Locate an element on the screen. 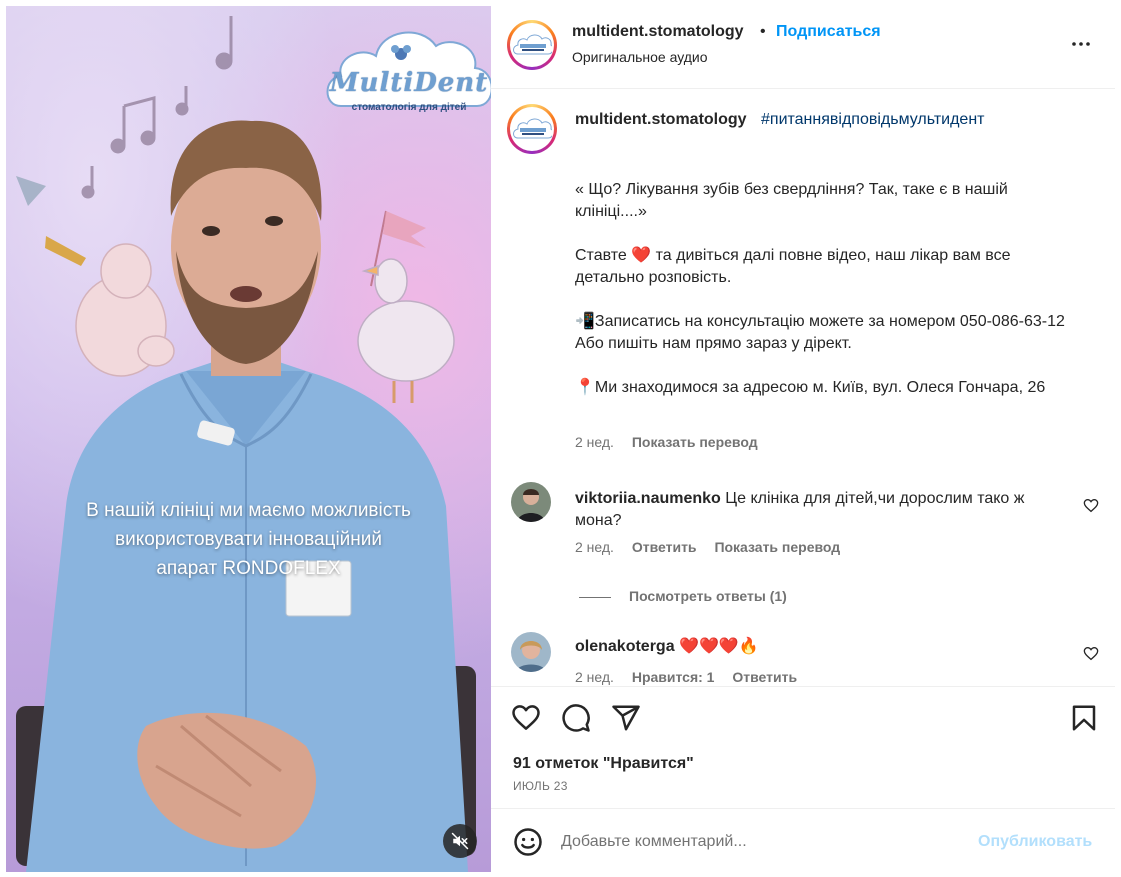  view-replies-label: Посмотреть ответы (1) is located at coordinates (708, 596).